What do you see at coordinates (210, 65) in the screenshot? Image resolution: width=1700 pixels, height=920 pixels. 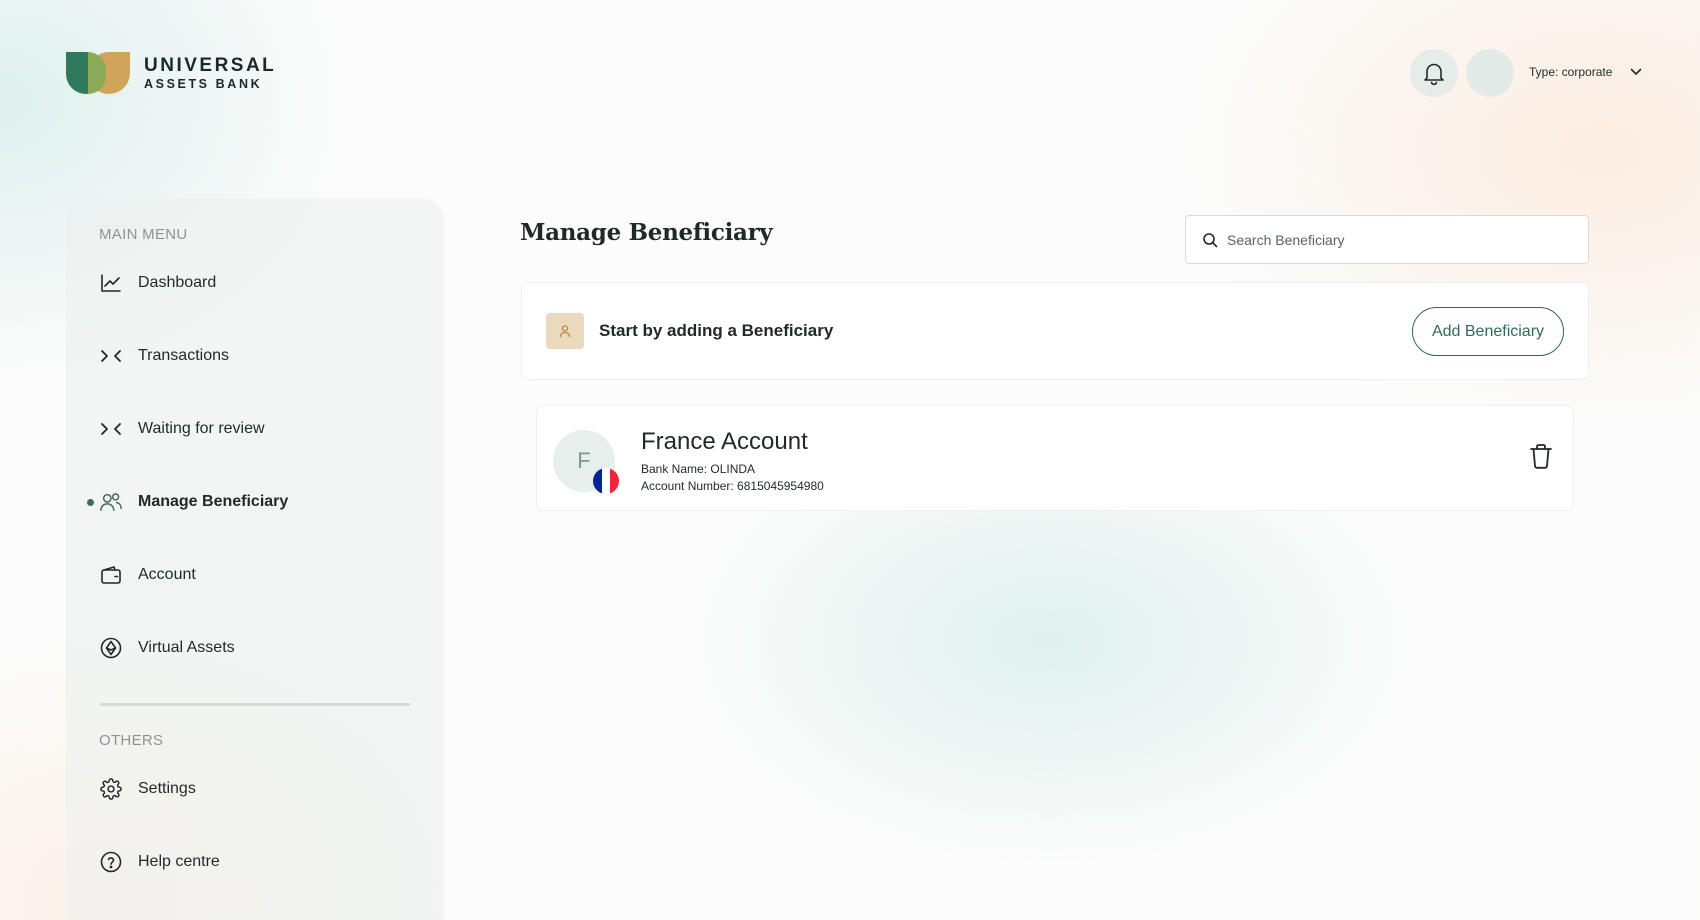 I see `logo-line-1: UNIVERSAL` at bounding box center [210, 65].